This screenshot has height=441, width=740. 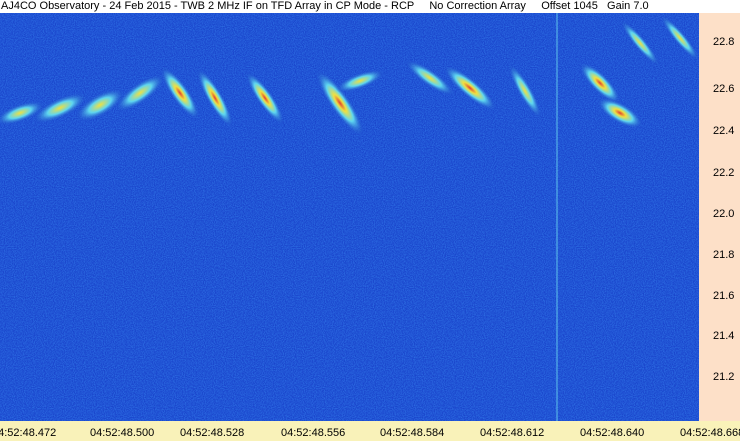 I want to click on y-tick: 22.0, so click(x=724, y=214).